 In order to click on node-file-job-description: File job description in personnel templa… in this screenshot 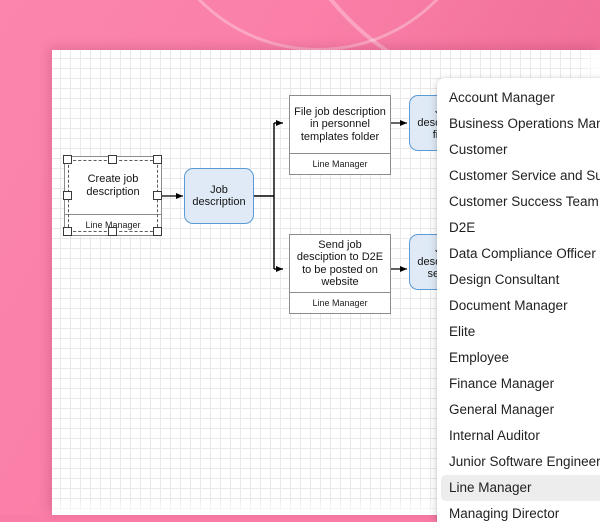, I will do `click(340, 135)`.